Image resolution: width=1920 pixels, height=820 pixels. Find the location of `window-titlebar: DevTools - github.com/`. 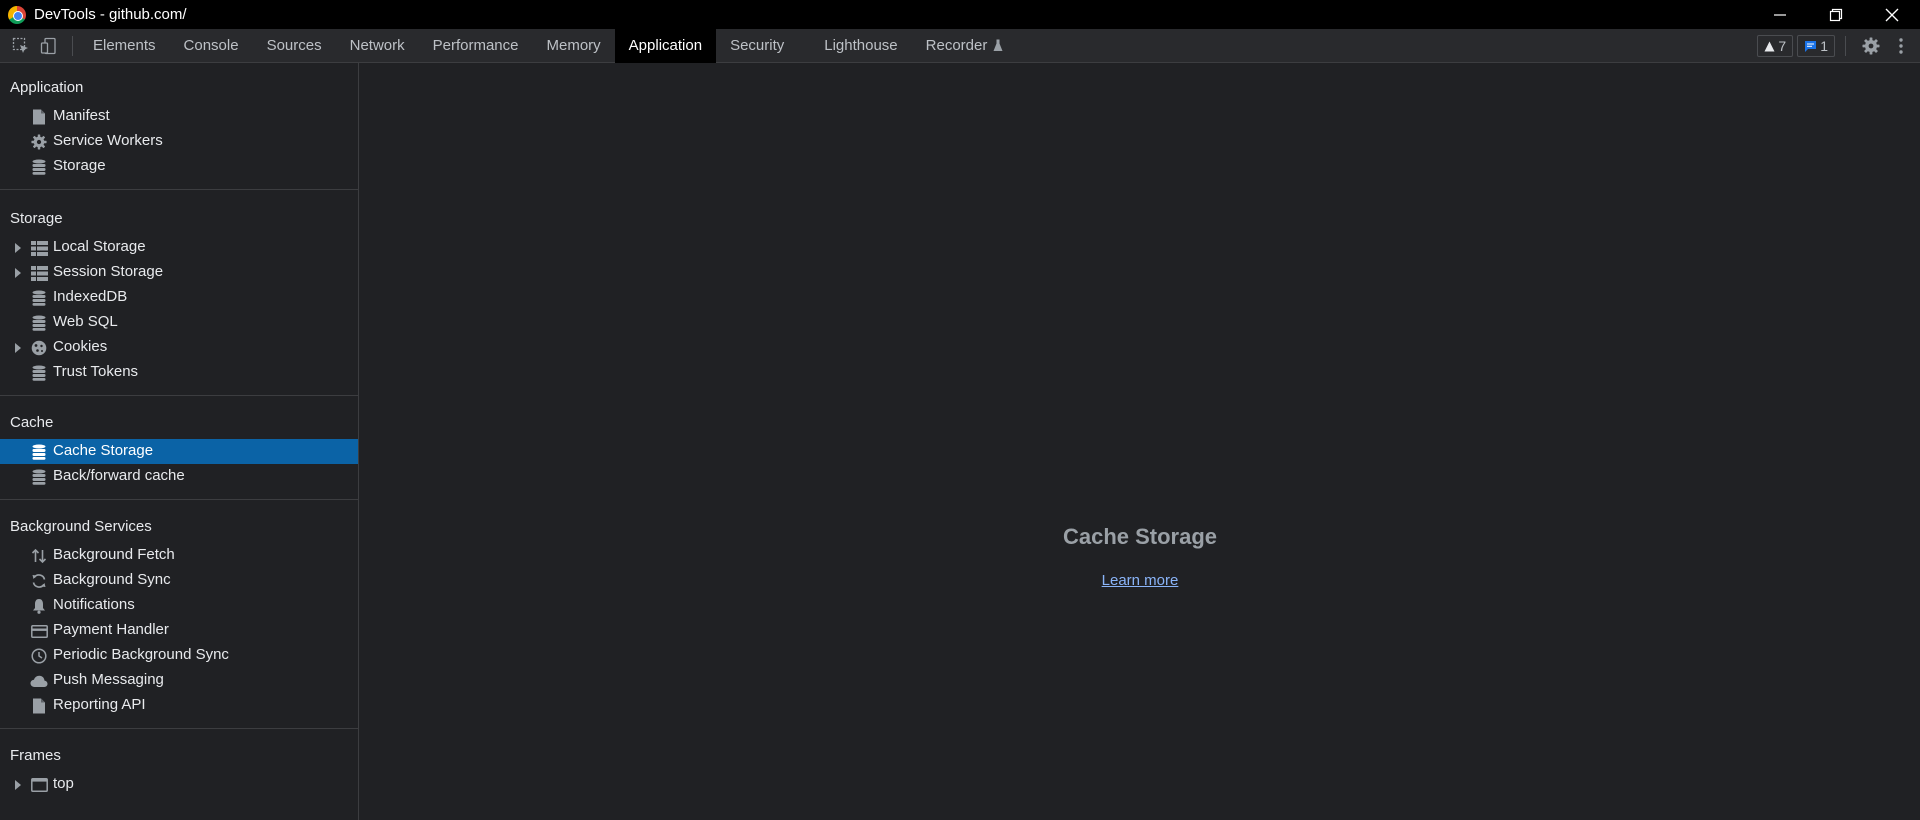

window-titlebar: DevTools - github.com/ is located at coordinates (960, 14).